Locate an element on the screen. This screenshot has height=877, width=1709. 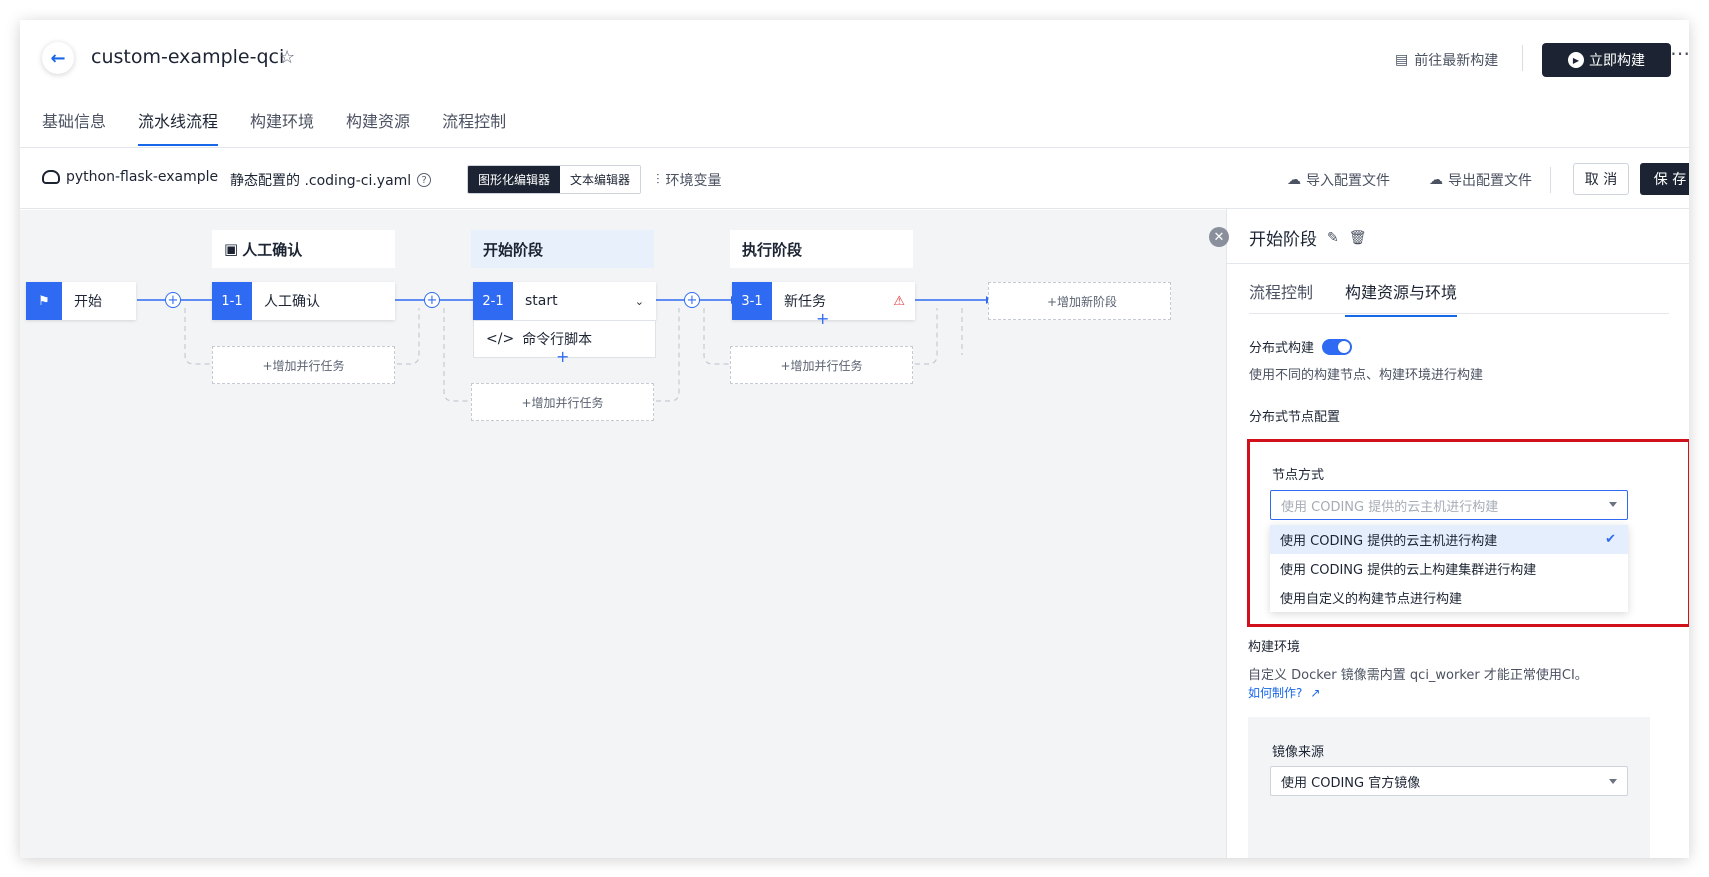
start-label: 开始 is located at coordinates (88, 302).